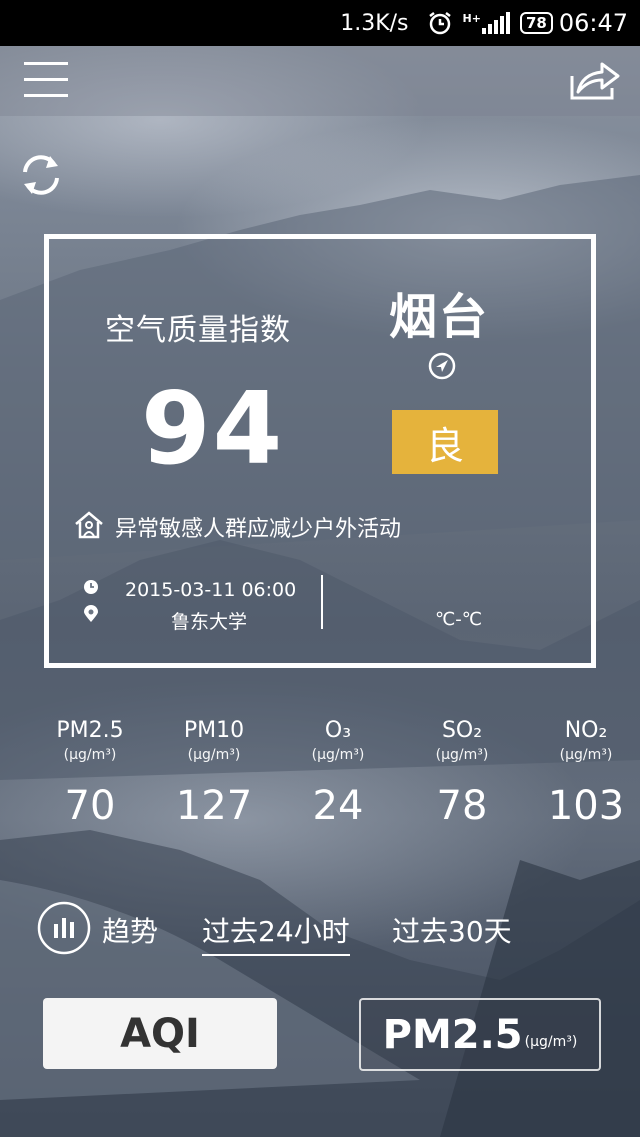  I want to click on publish-datetime: 2015-03-11 06:00, so click(211, 590).